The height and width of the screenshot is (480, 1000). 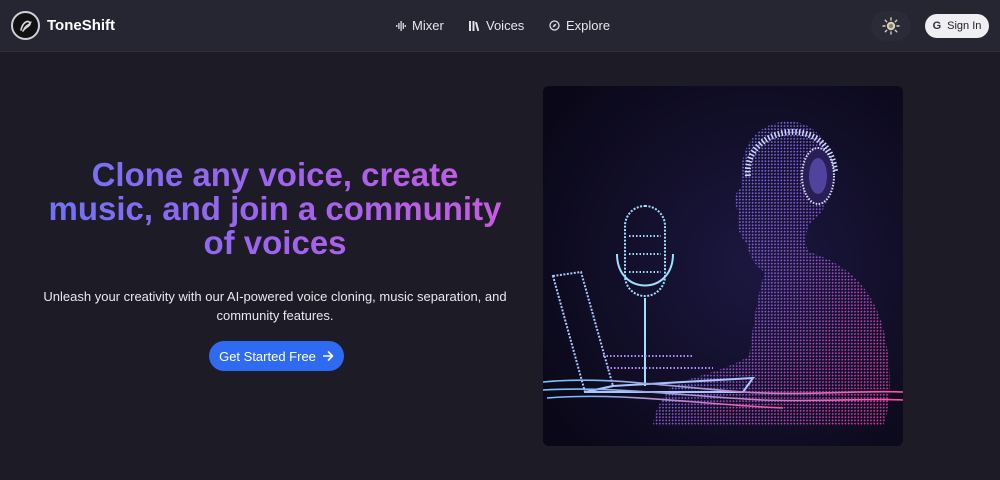 I want to click on bars-icon, so click(x=474, y=25).